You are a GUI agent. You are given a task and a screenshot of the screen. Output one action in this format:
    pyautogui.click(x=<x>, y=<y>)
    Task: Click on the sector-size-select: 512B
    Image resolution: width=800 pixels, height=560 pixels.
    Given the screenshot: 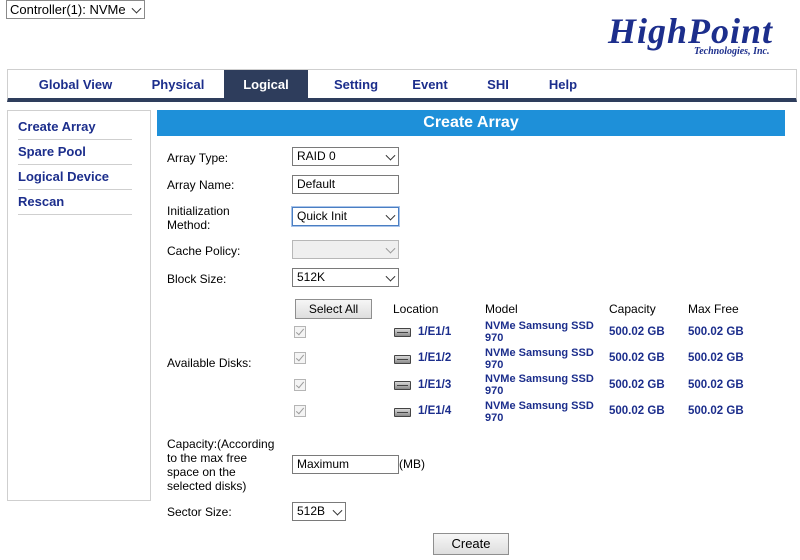 What is the action you would take?
    pyautogui.click(x=319, y=511)
    